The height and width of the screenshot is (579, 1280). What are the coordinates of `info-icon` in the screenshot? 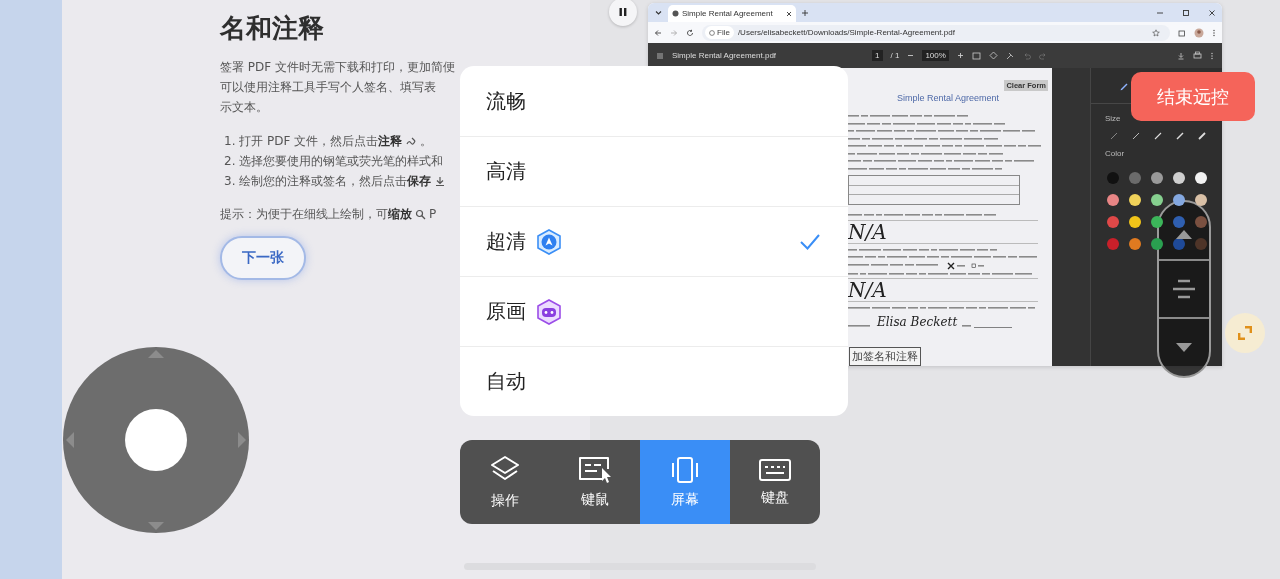 It's located at (712, 32).